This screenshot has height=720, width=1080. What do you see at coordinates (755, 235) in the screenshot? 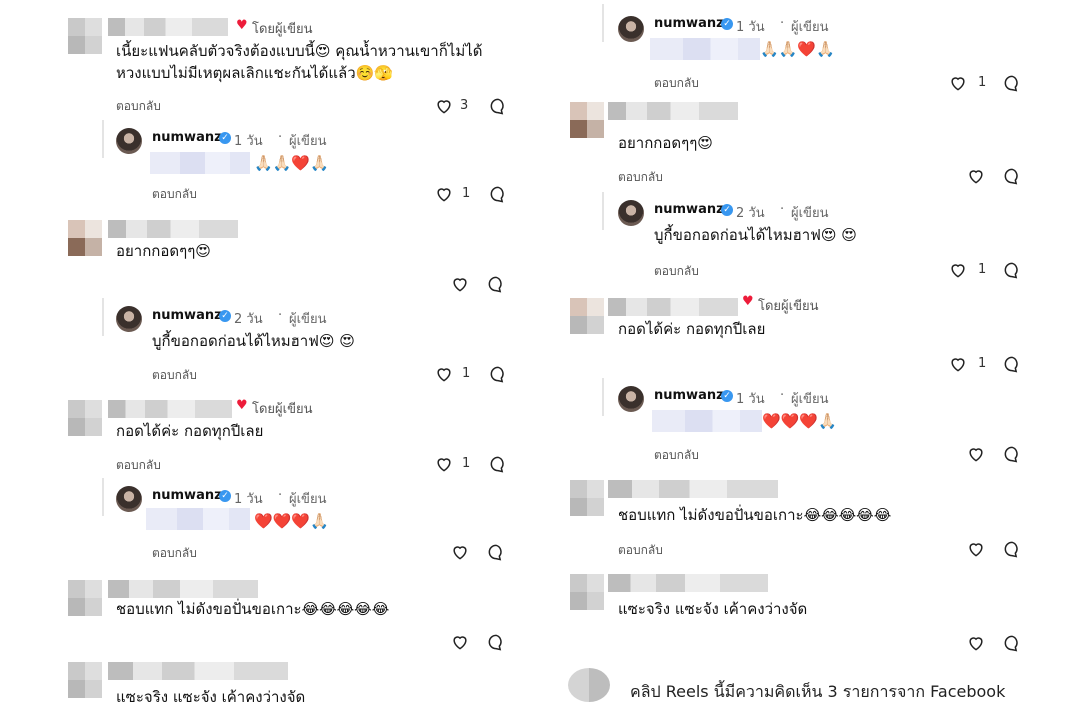
I see `reply-text: บูกี้ขอกอดก่อนได้ไหมฮาฟ😍 😍` at bounding box center [755, 235].